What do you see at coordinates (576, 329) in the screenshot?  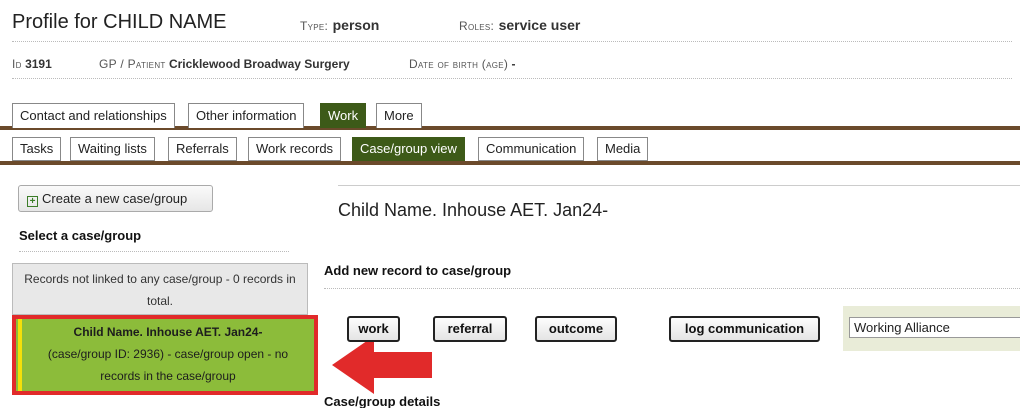 I see `outcome-button: outcome` at bounding box center [576, 329].